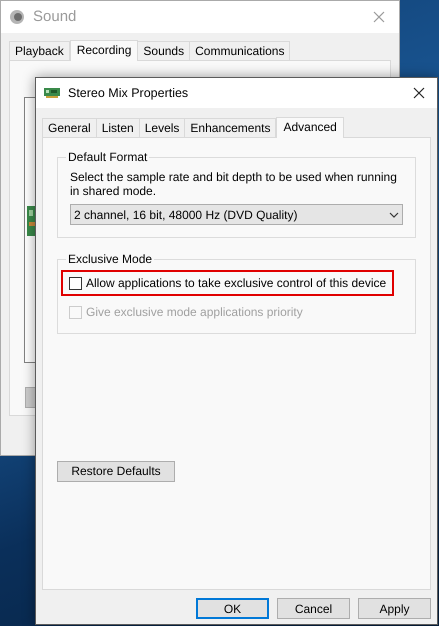 Image resolution: width=439 pixels, height=626 pixels. I want to click on dialog-button: Cancel, so click(313, 608).